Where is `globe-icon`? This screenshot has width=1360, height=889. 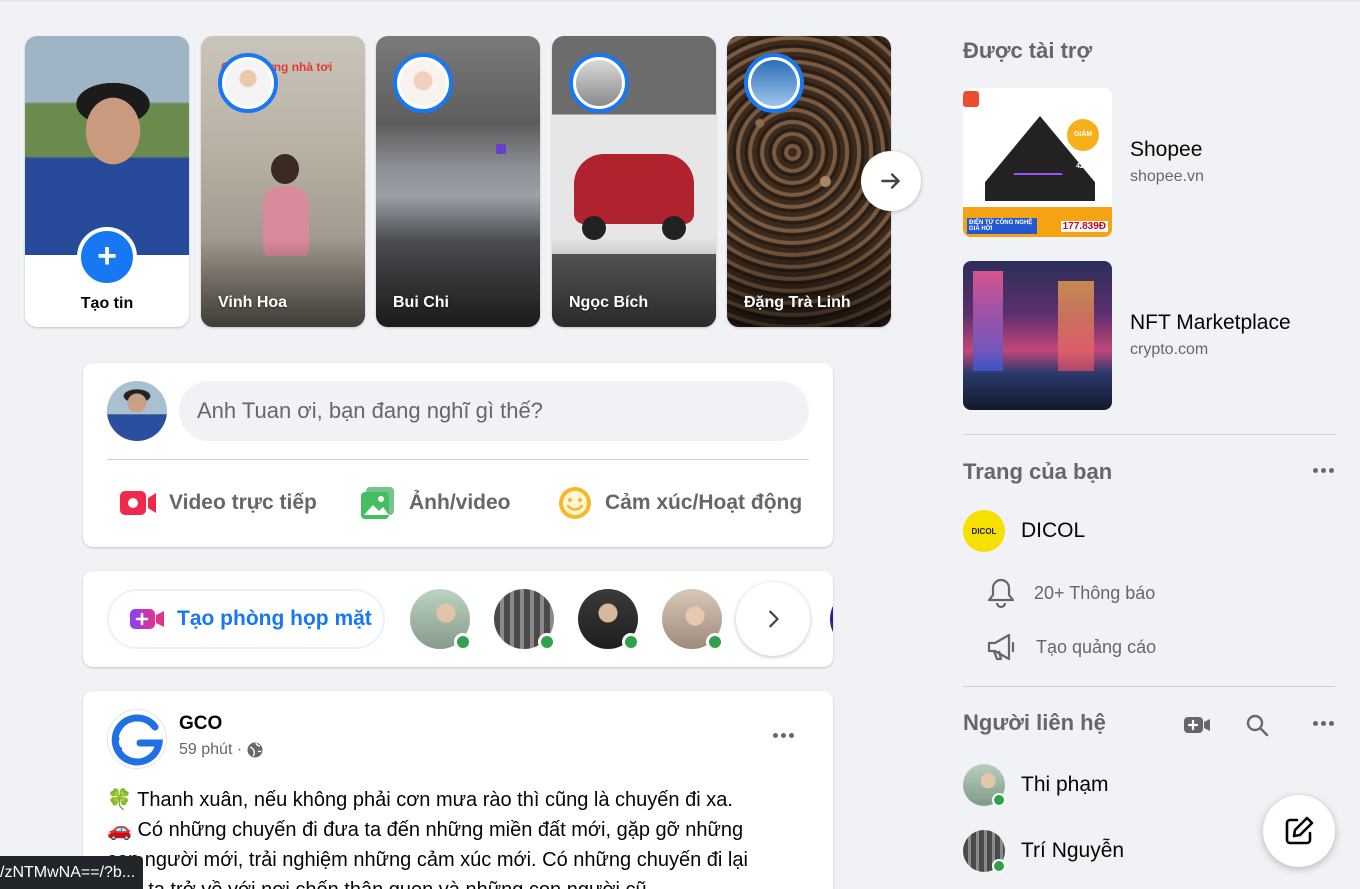
globe-icon is located at coordinates (255, 750).